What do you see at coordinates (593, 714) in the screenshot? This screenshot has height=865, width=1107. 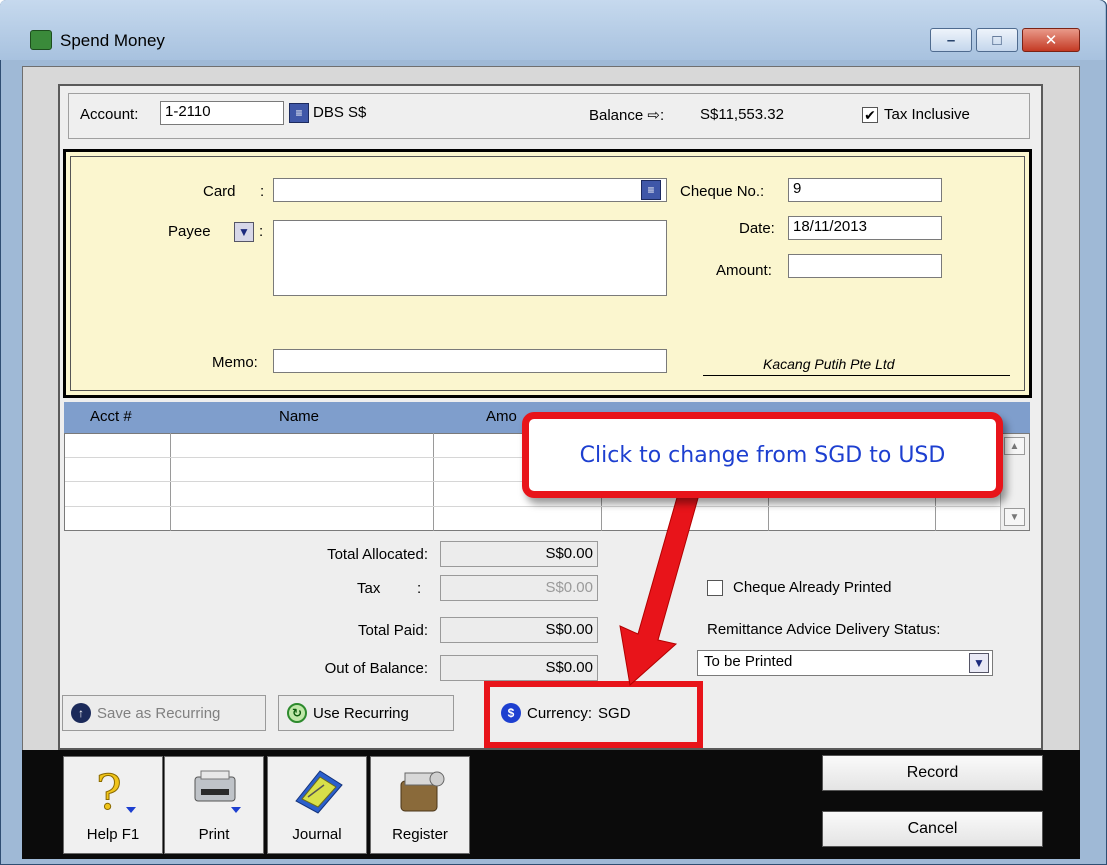 I see `currency-highlight-box` at bounding box center [593, 714].